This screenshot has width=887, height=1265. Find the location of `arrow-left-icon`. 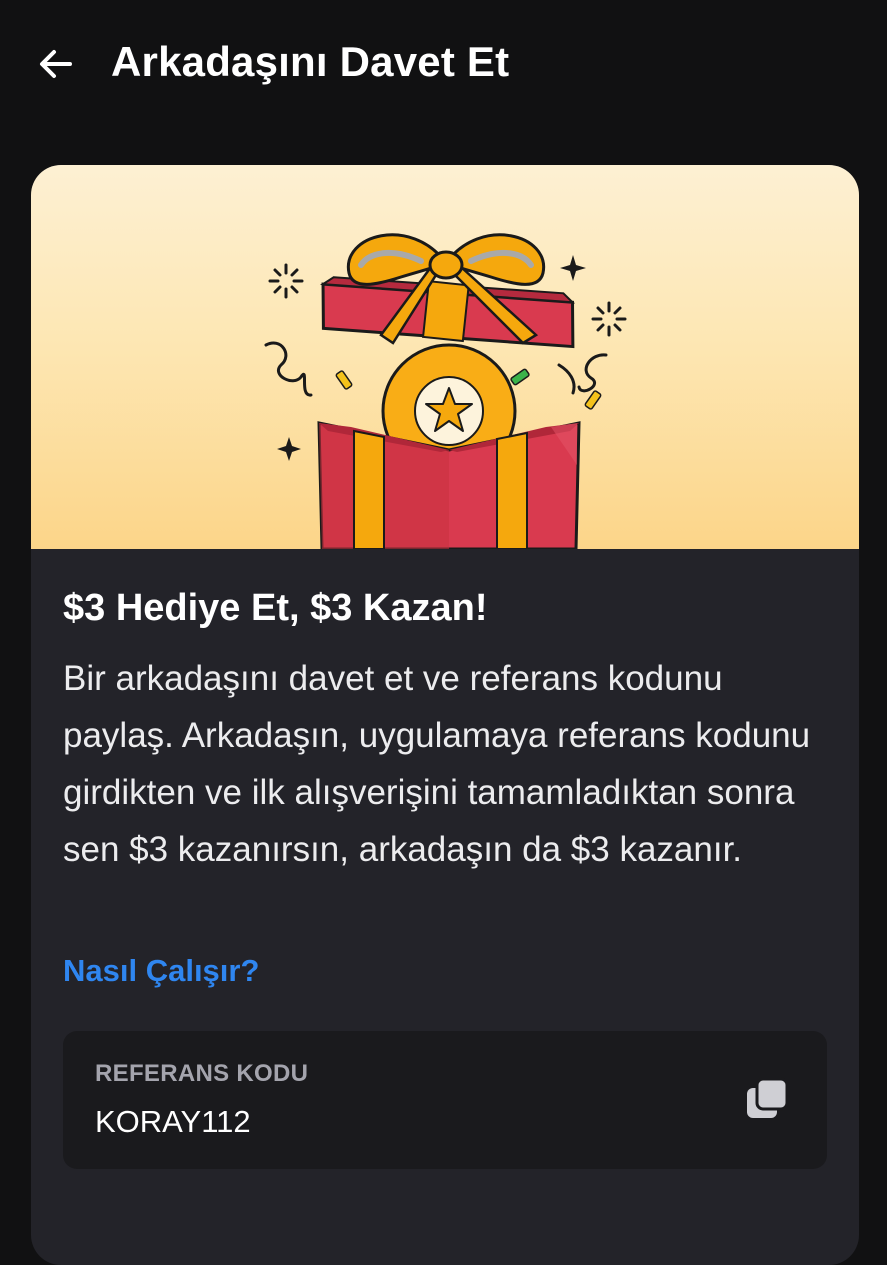

arrow-left-icon is located at coordinates (56, 64).